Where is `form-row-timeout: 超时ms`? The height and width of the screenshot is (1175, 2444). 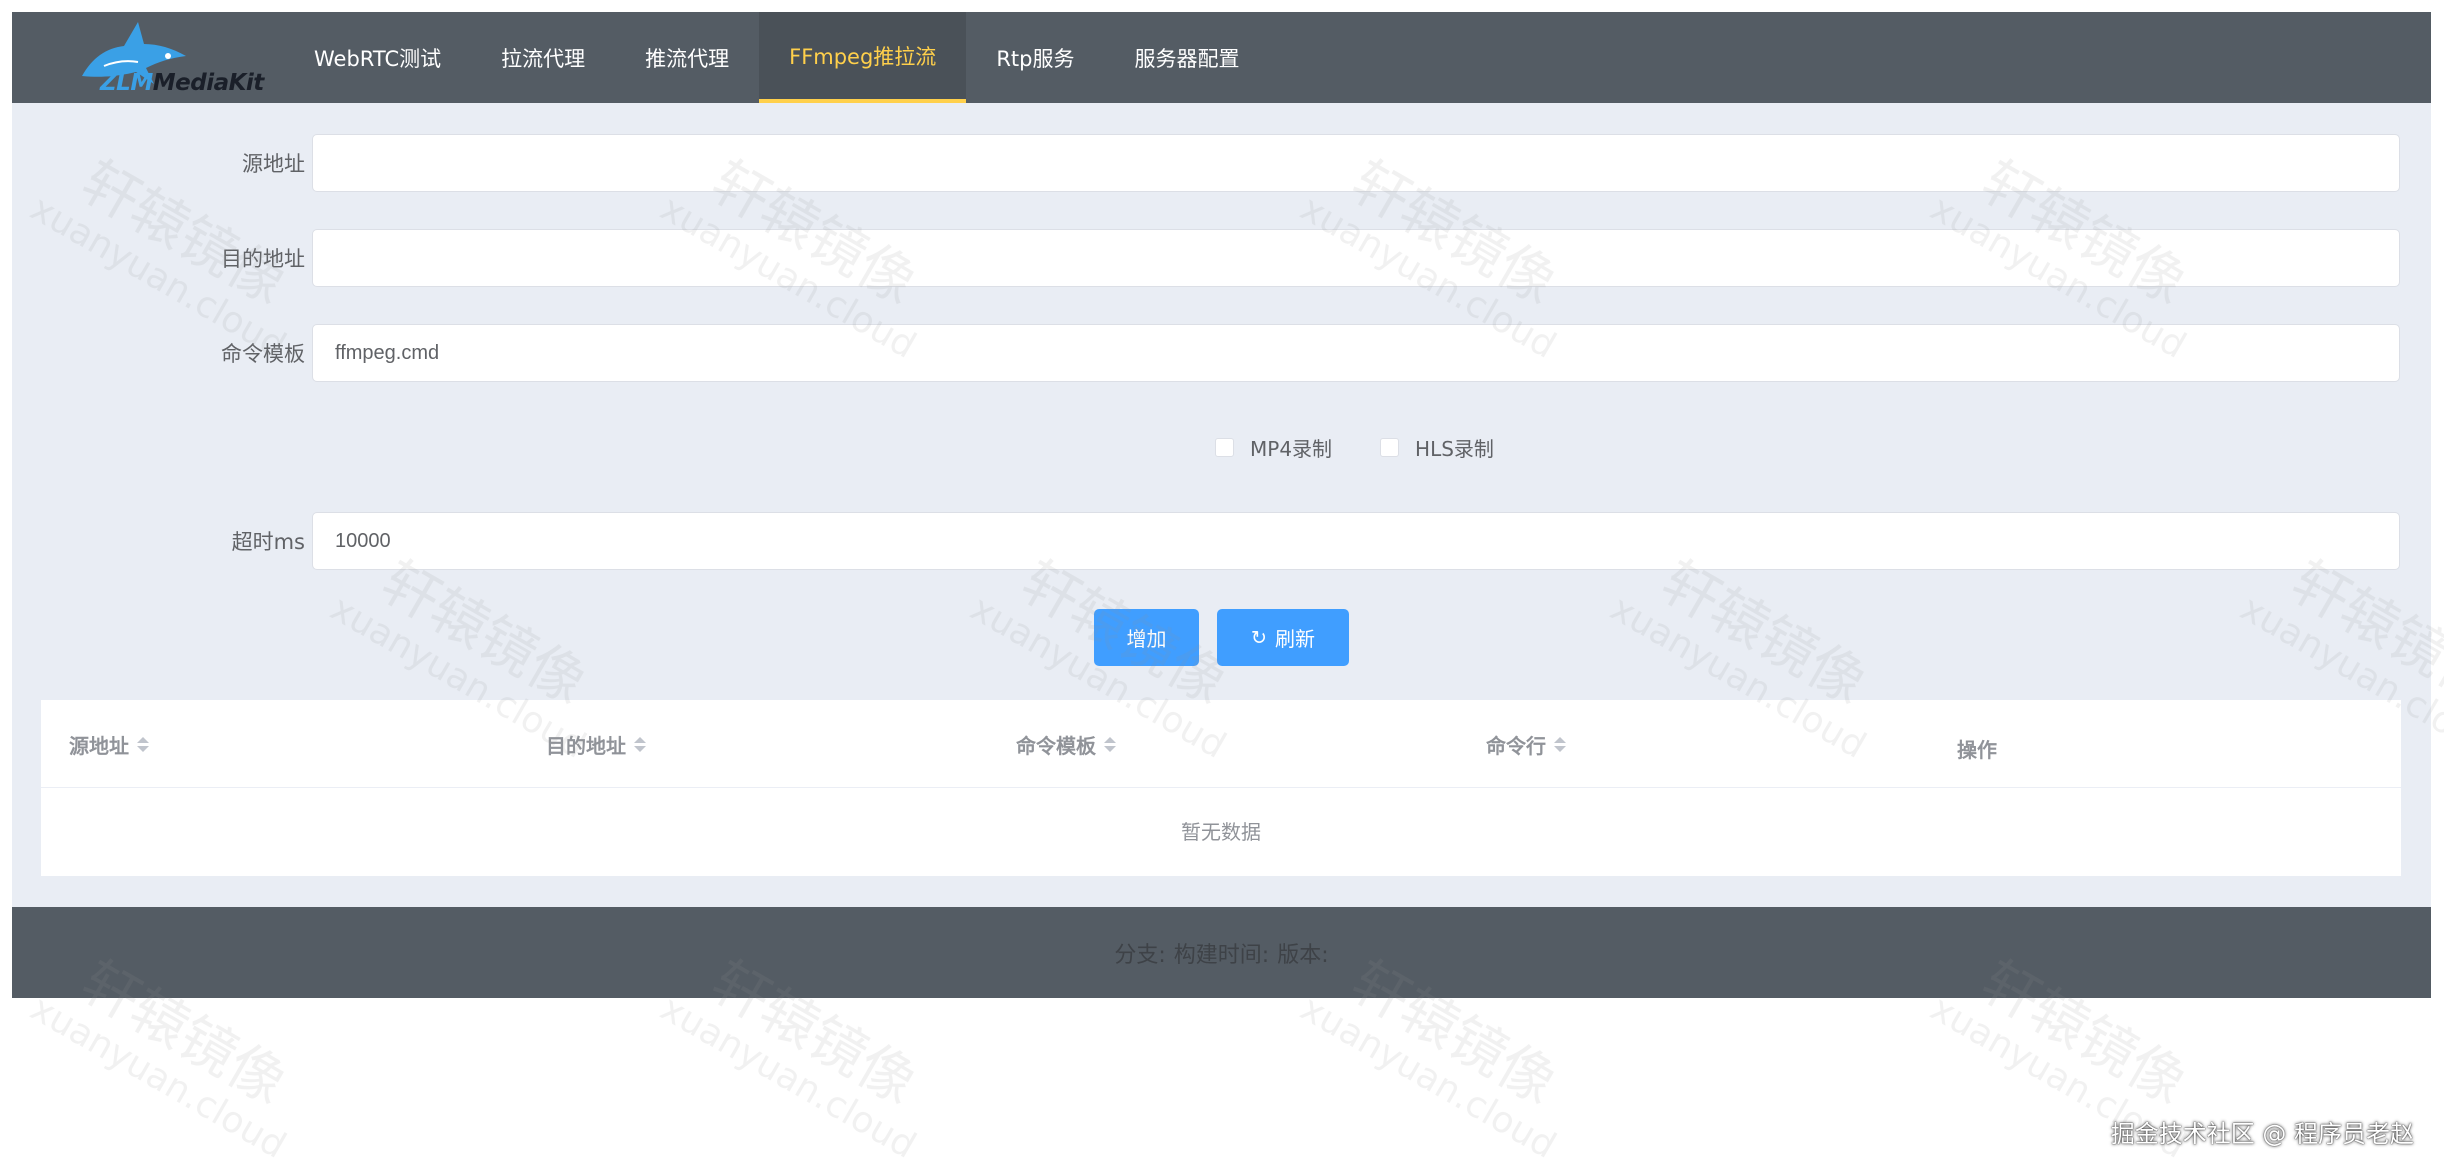
form-row-timeout: 超时ms is located at coordinates (1221, 542).